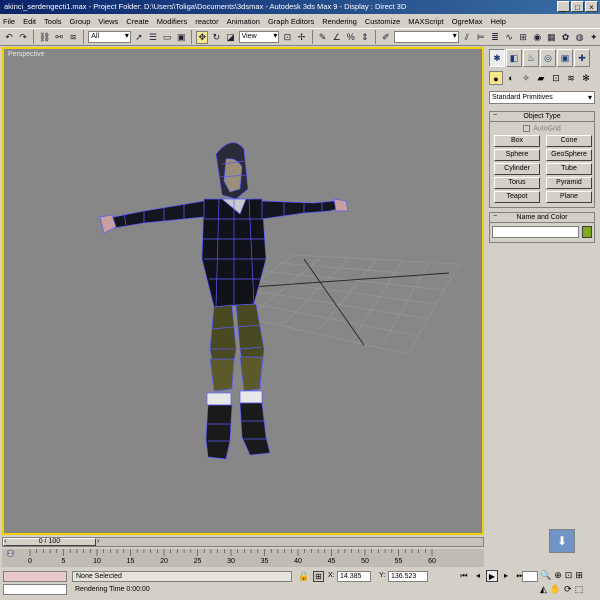  I want to click on y-coord-field: 136.523, so click(408, 576).